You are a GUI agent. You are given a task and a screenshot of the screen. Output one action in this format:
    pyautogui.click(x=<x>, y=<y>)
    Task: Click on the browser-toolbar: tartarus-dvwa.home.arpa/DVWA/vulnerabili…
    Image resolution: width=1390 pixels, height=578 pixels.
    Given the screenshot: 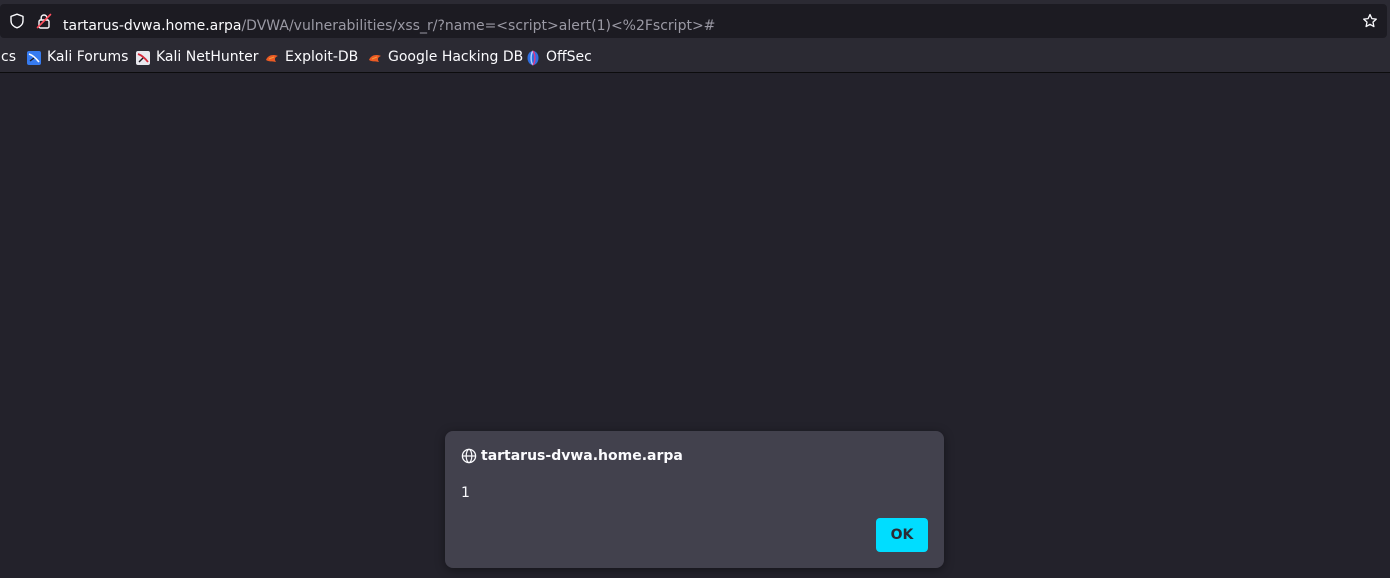 What is the action you would take?
    pyautogui.click(x=695, y=20)
    